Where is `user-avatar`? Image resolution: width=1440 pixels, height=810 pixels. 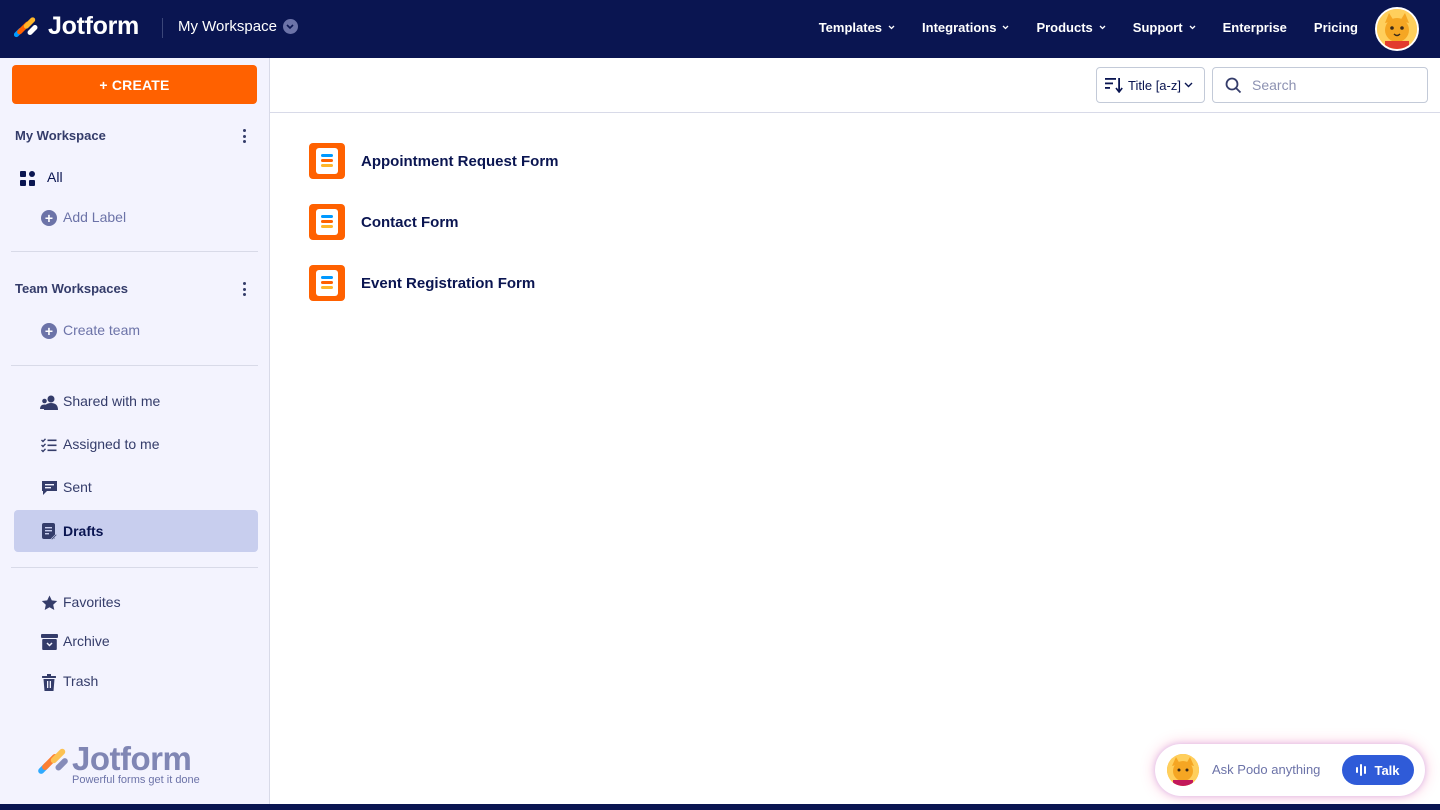 user-avatar is located at coordinates (1397, 29).